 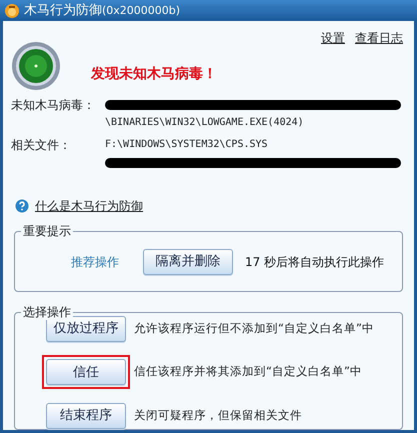 I want to click on recommend-label: 推荐操作, so click(x=95, y=262).